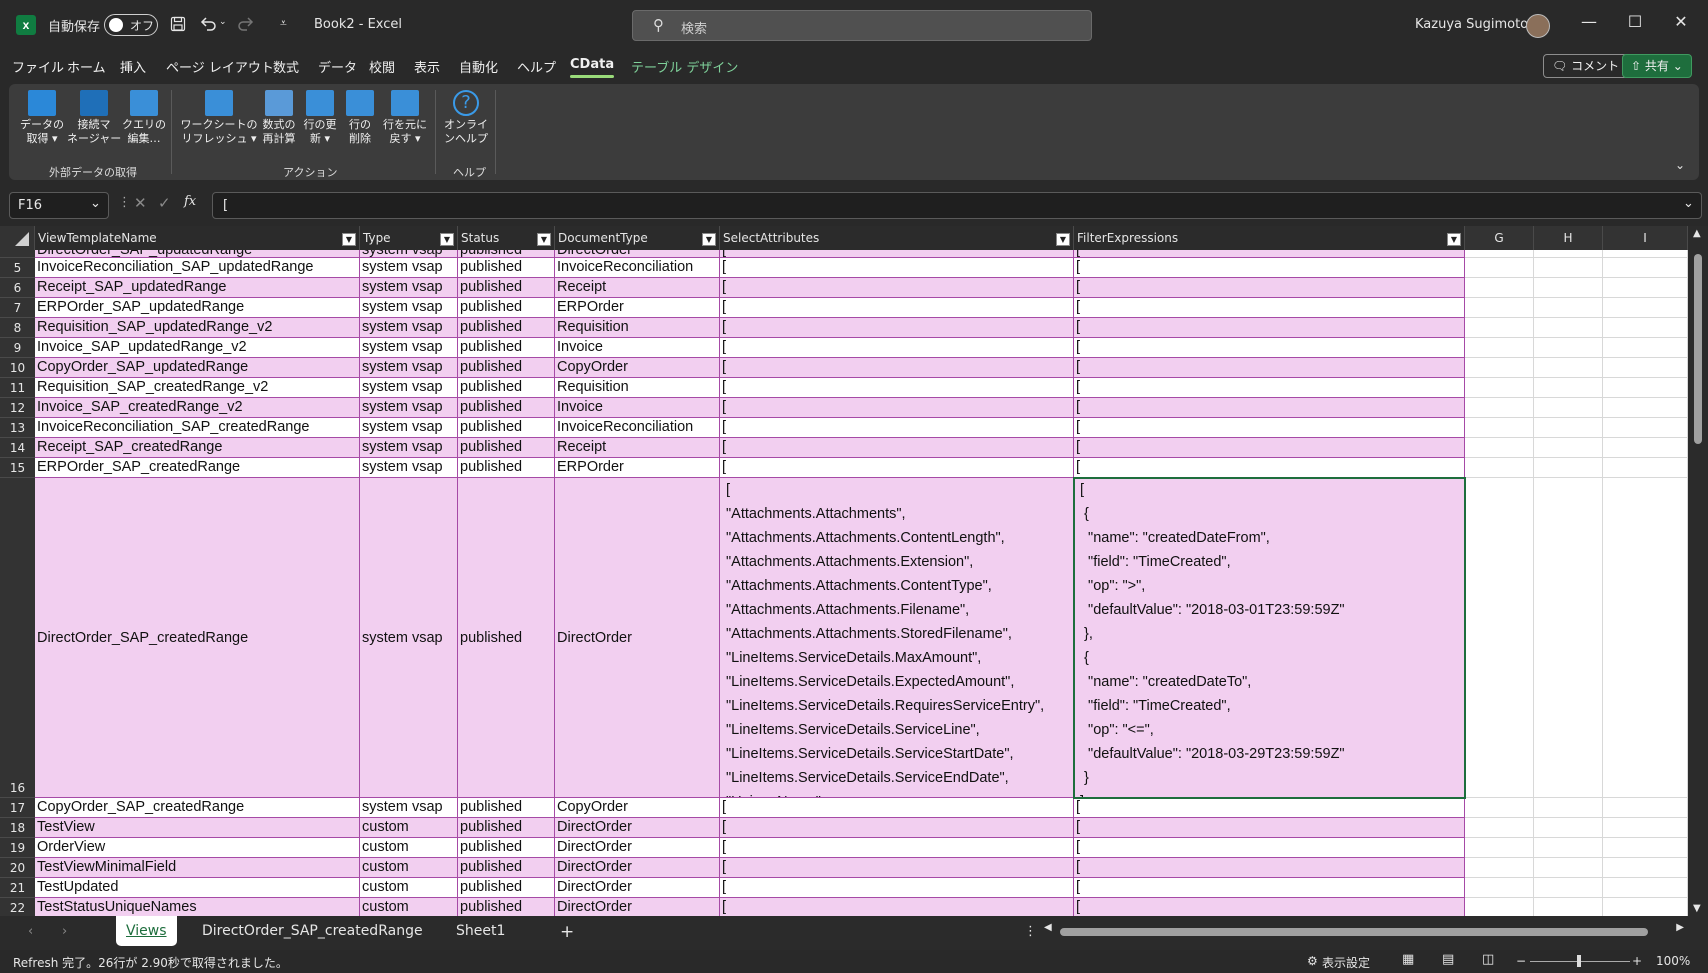 Image resolution: width=1708 pixels, height=973 pixels. What do you see at coordinates (197, 868) in the screenshot?
I see `table-cell: TestViewMinimalField` at bounding box center [197, 868].